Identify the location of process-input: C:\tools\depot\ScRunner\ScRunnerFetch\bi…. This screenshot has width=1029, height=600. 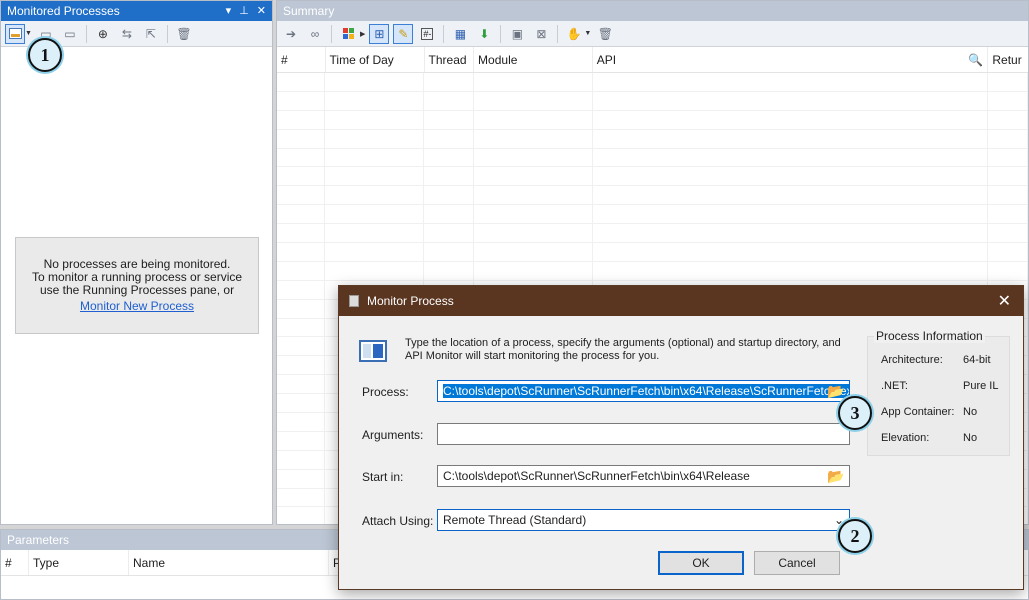
(643, 391).